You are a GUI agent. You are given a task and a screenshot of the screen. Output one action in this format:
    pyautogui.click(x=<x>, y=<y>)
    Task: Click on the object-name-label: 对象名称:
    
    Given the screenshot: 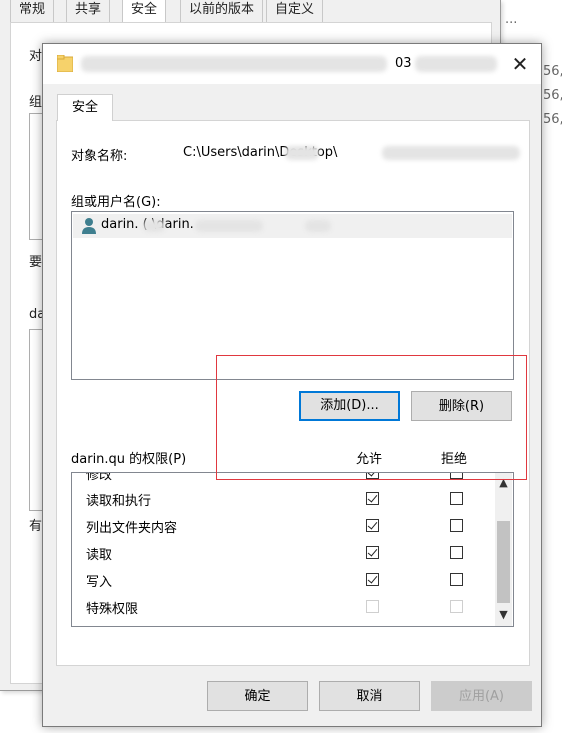 What is the action you would take?
    pyautogui.click(x=99, y=156)
    